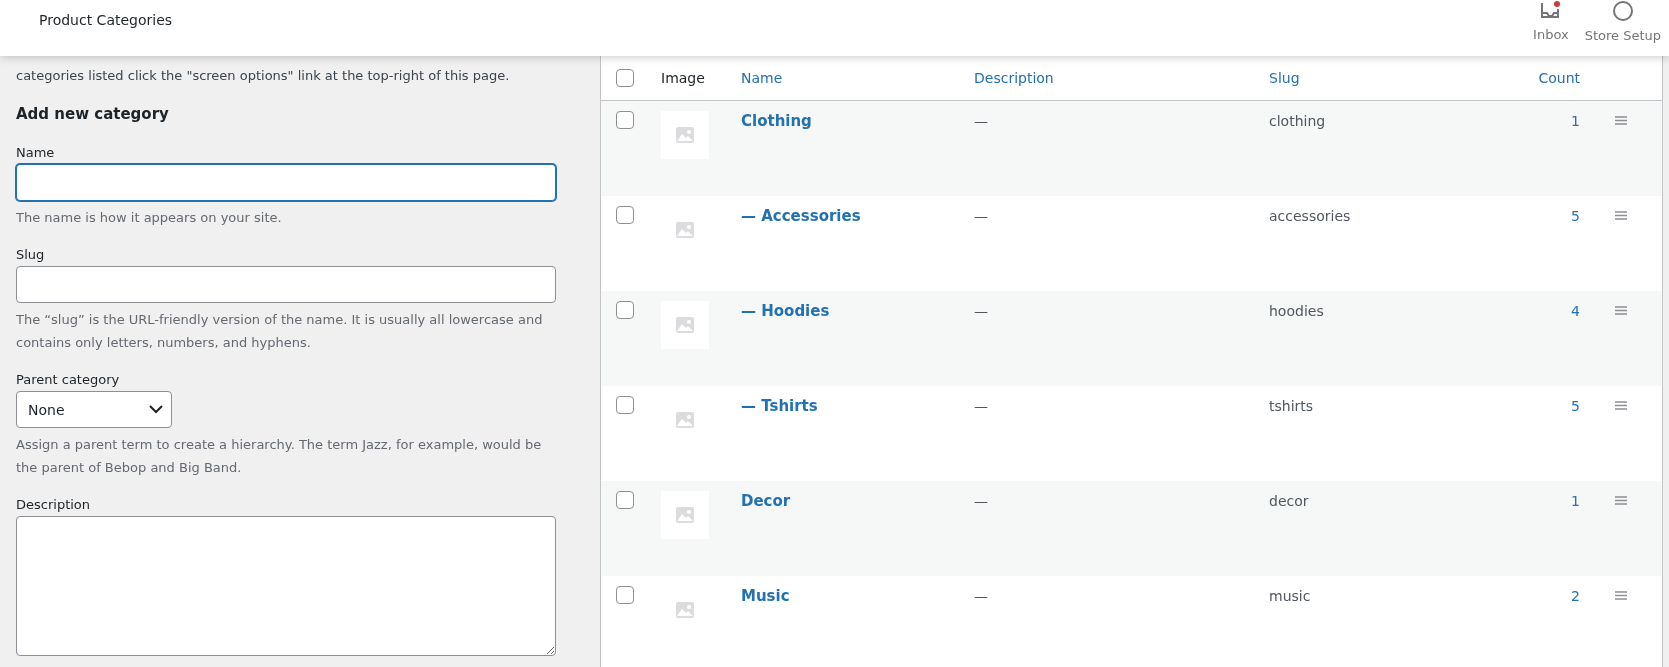 Image resolution: width=1669 pixels, height=667 pixels. Describe the element at coordinates (1014, 78) in the screenshot. I see `column-sort-link: Description` at that location.